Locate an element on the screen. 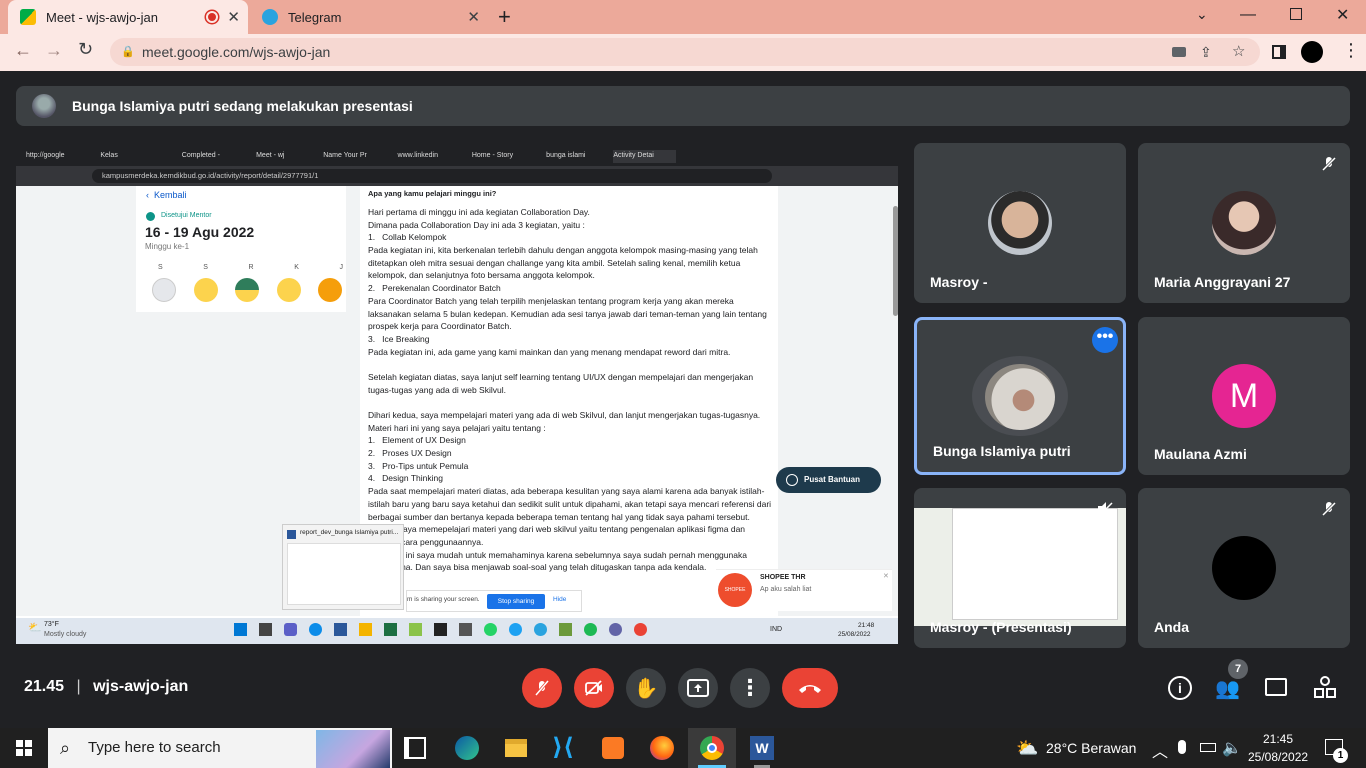 This screenshot has width=1366, height=768. weather-icon: ⛅ is located at coordinates (1027, 748).